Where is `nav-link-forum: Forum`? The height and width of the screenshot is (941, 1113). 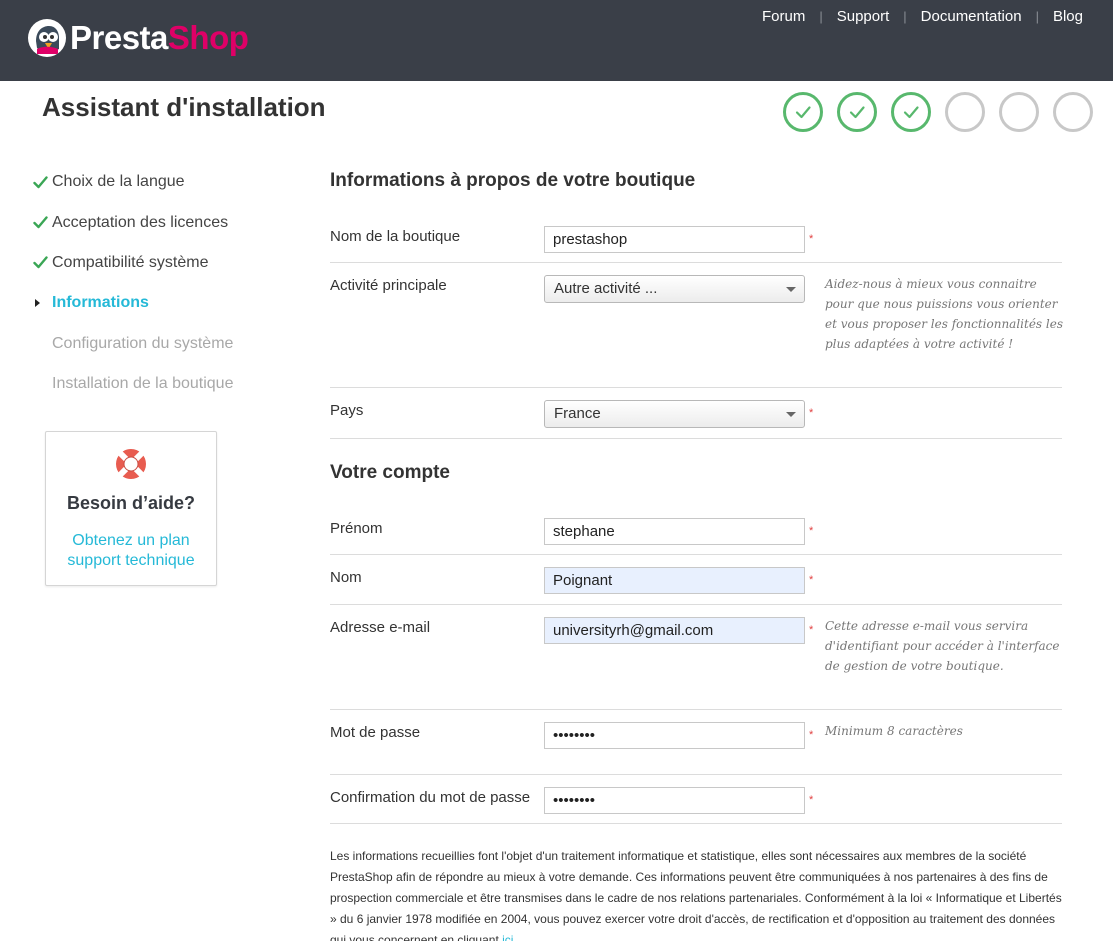
nav-link-forum: Forum is located at coordinates (783, 16).